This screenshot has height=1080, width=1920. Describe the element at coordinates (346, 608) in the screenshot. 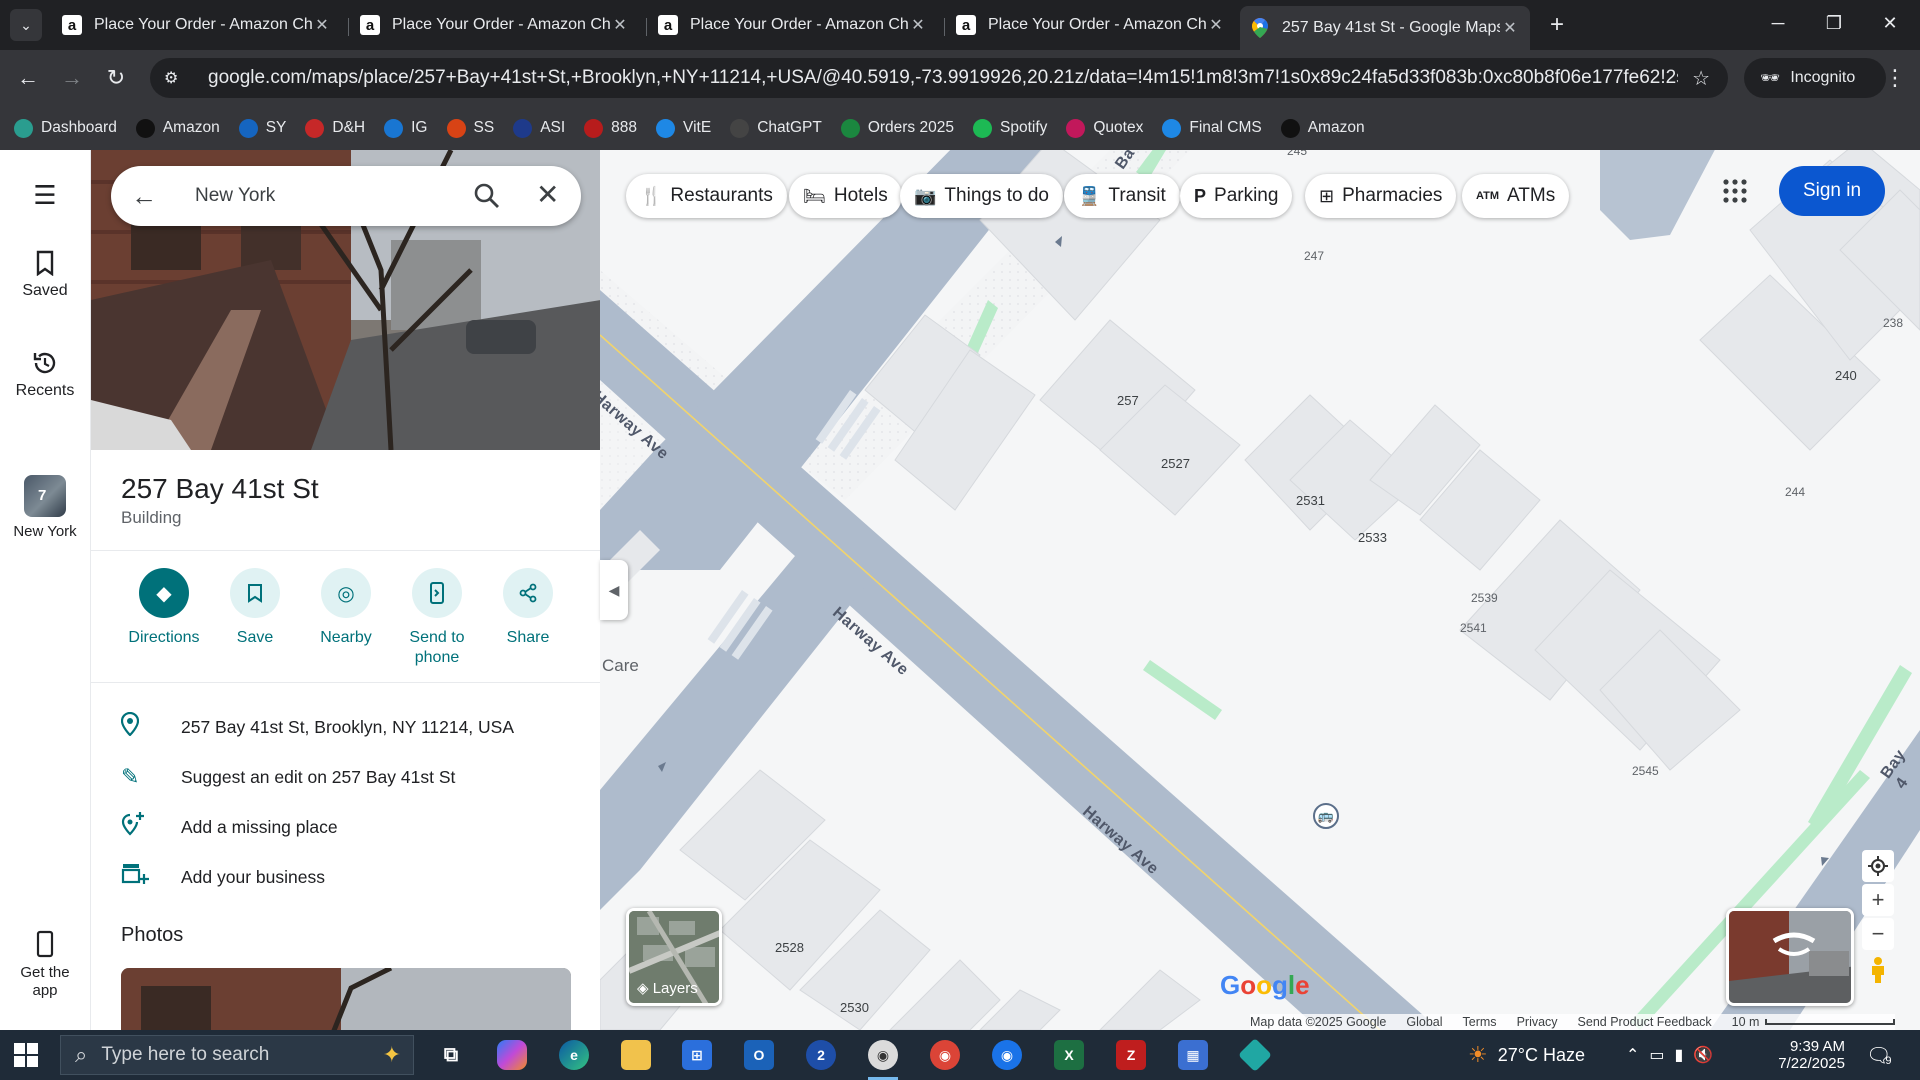

I see `nearby-button: ◎ Nearby` at that location.